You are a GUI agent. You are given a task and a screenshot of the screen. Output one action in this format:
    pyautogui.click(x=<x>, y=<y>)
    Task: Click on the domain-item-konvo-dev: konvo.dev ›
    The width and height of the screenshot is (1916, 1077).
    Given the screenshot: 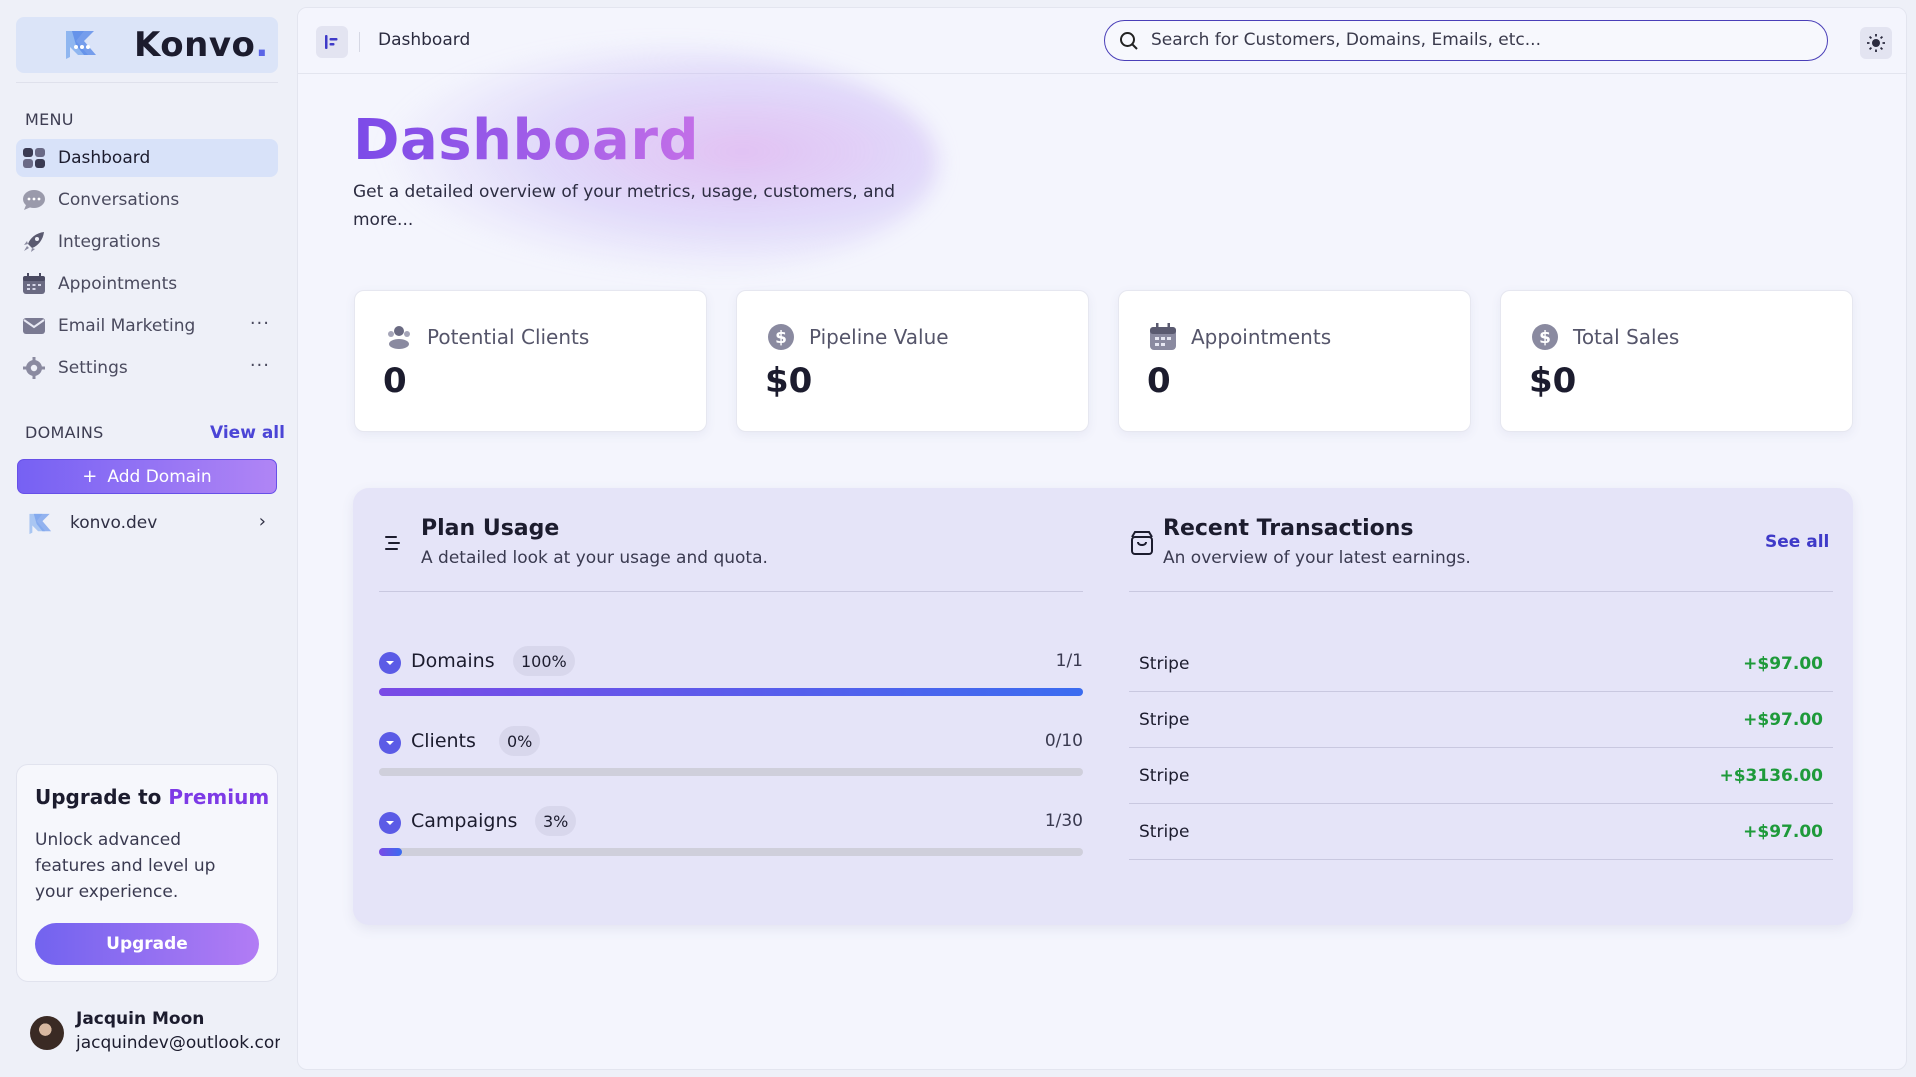 What is the action you would take?
    pyautogui.click(x=147, y=523)
    